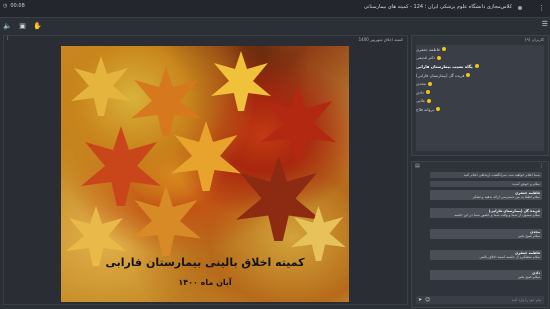  What do you see at coordinates (206, 26) in the screenshot?
I see `toolbar: 🔈 ▣ ✋` at bounding box center [206, 26].